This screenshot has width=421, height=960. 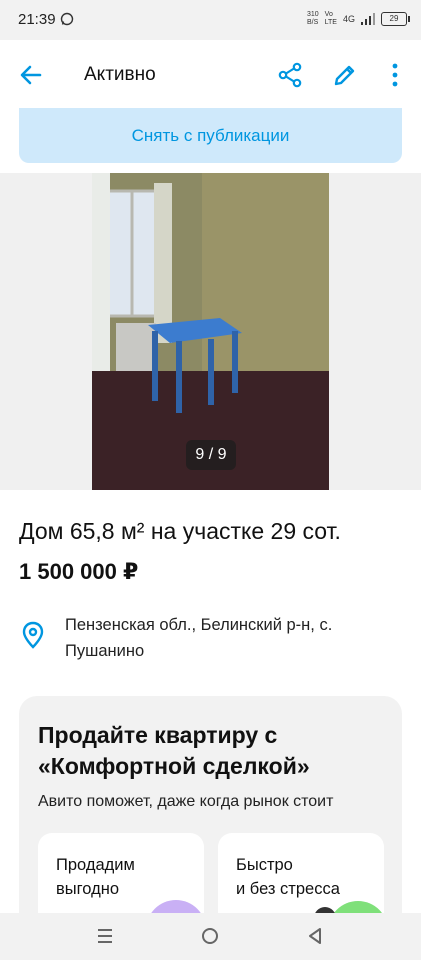 What do you see at coordinates (312, 14) in the screenshot?
I see `net-speed-value: 310` at bounding box center [312, 14].